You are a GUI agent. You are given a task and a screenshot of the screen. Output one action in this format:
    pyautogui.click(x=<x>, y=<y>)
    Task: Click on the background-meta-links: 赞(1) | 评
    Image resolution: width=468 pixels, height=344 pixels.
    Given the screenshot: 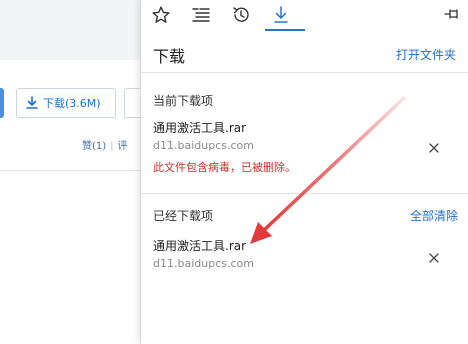 What is the action you would take?
    pyautogui.click(x=105, y=144)
    